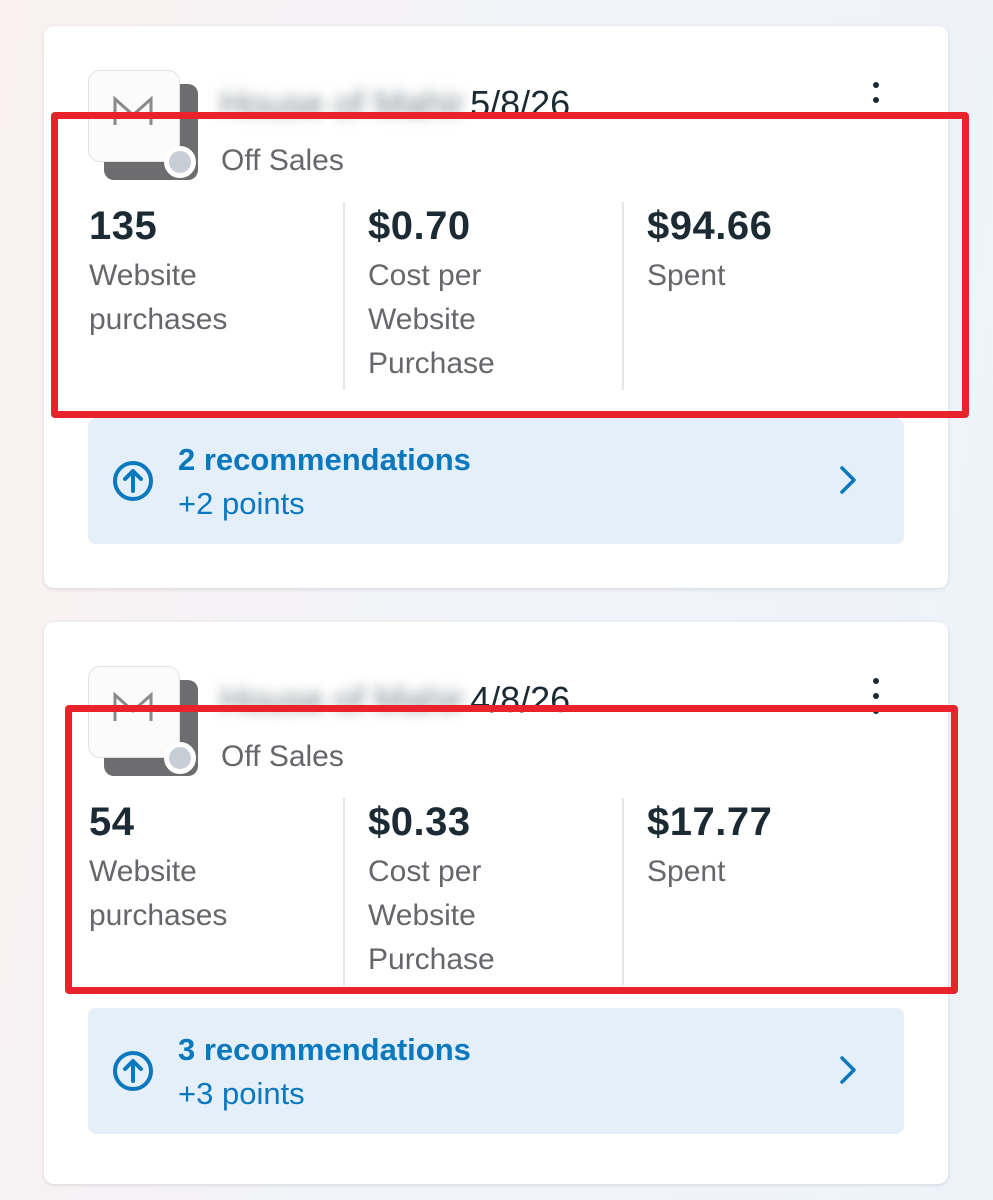  I want to click on metric-value: $94.66, so click(710, 226).